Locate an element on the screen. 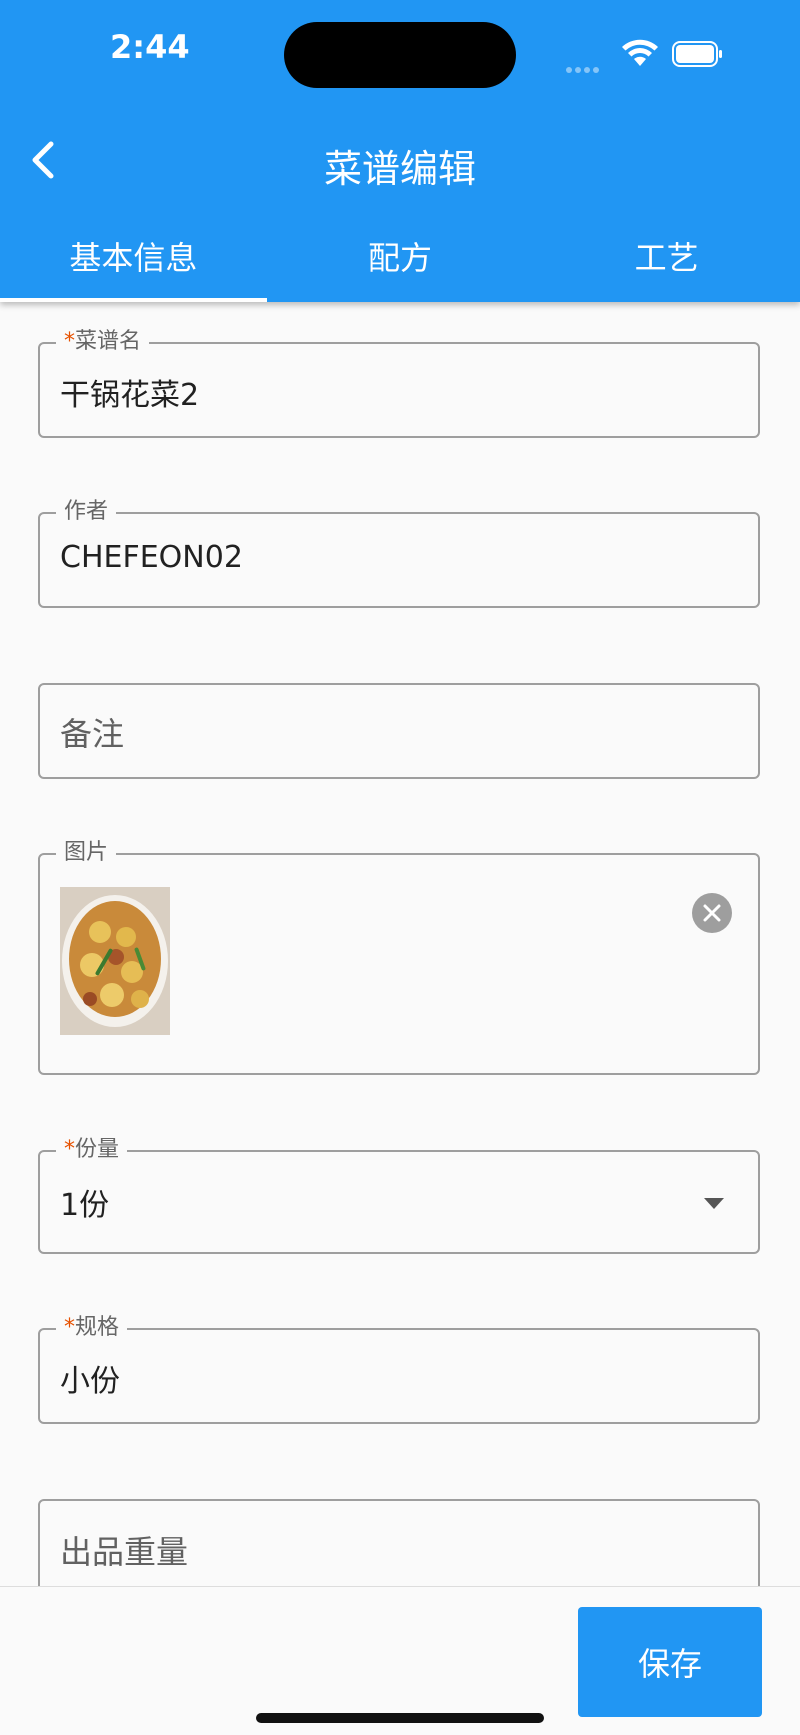  image-label: 图片 is located at coordinates (86, 853).